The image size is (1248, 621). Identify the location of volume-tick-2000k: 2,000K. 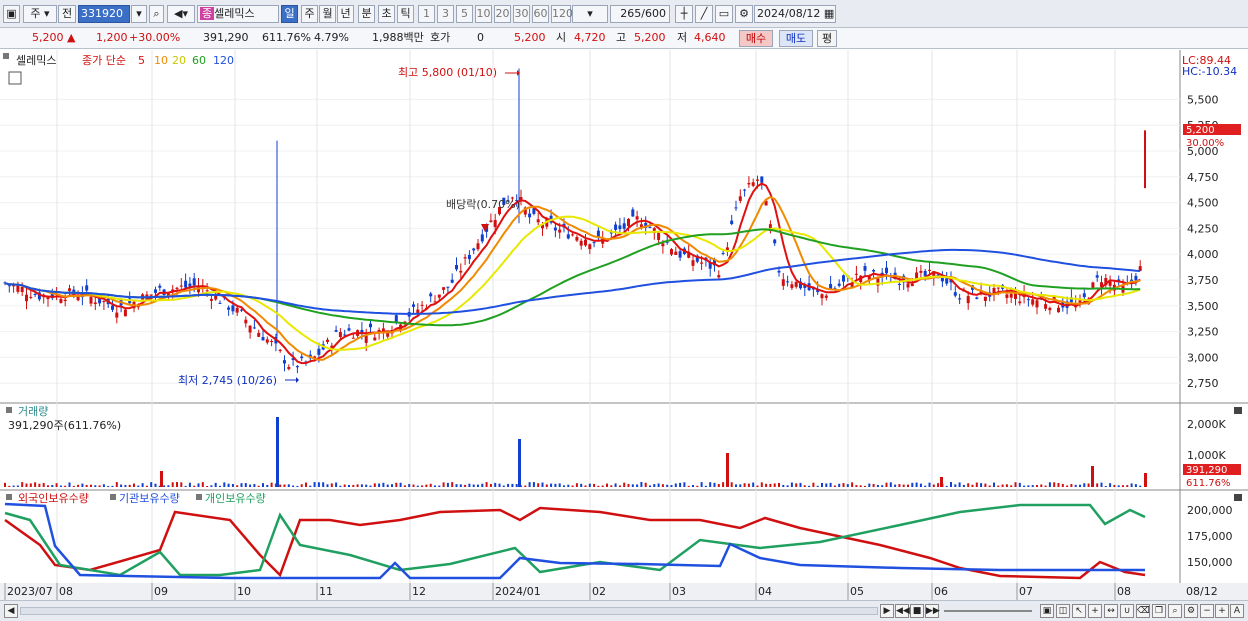
(1206, 424).